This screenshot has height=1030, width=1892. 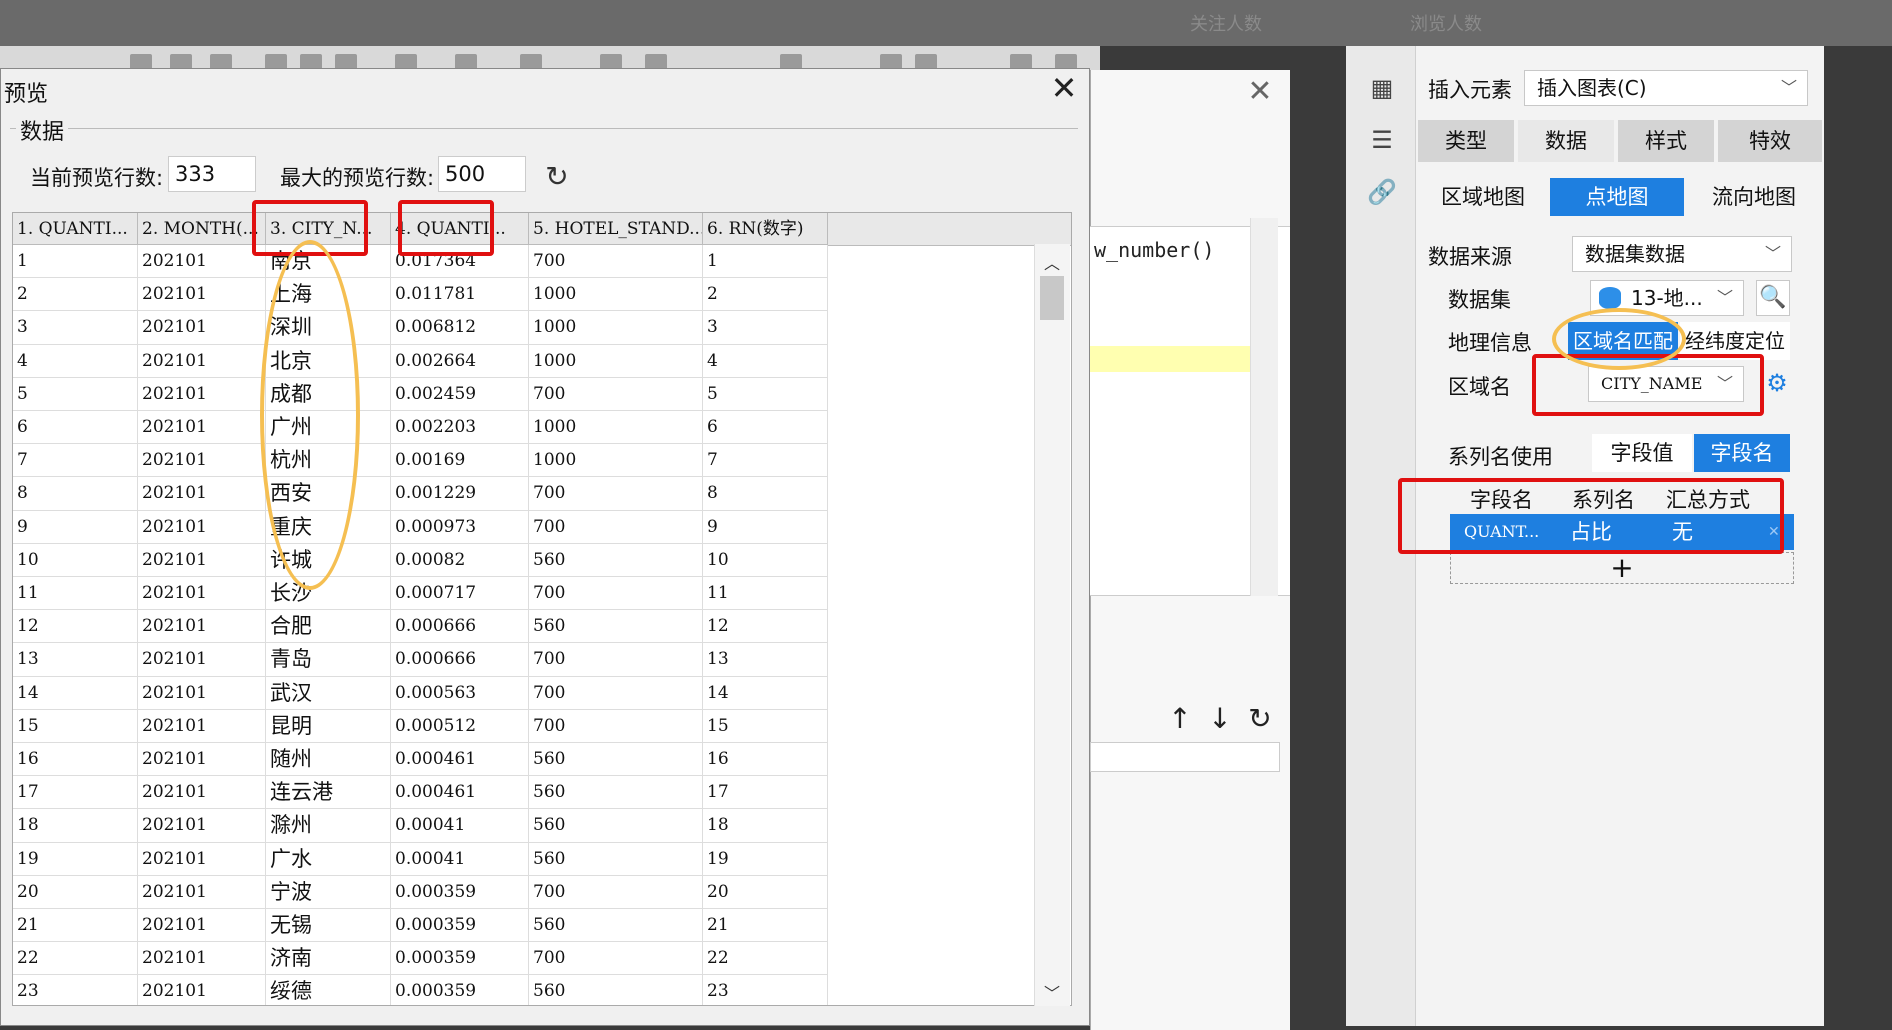 What do you see at coordinates (1382, 192) in the screenshot?
I see `hyperlink-icon: 🔗` at bounding box center [1382, 192].